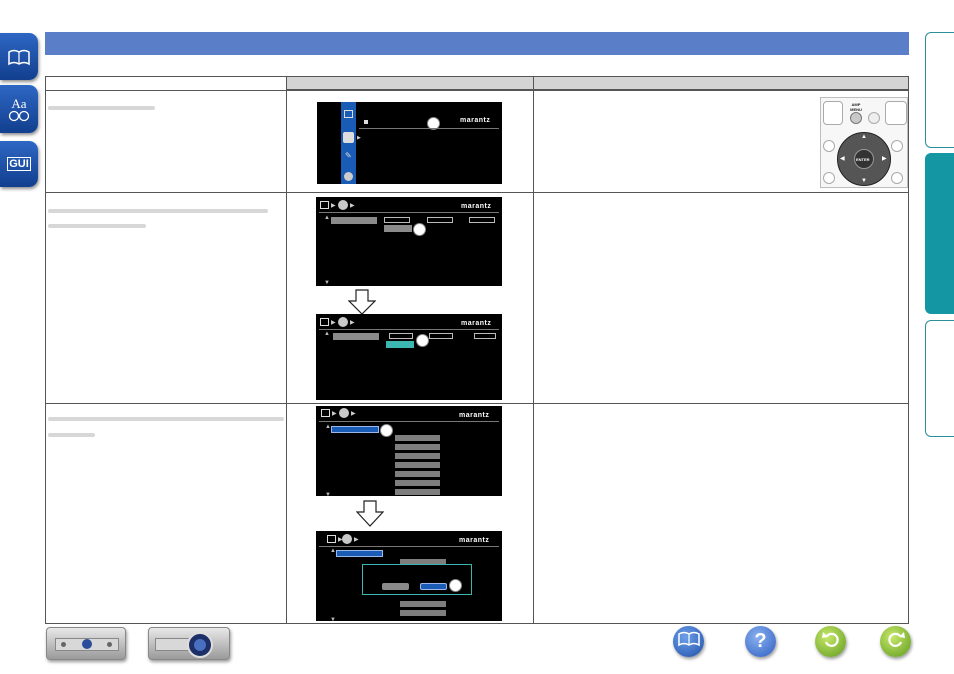 The height and width of the screenshot is (674, 954). Describe the element at coordinates (348, 176) in the screenshot. I see `info-icon` at that location.